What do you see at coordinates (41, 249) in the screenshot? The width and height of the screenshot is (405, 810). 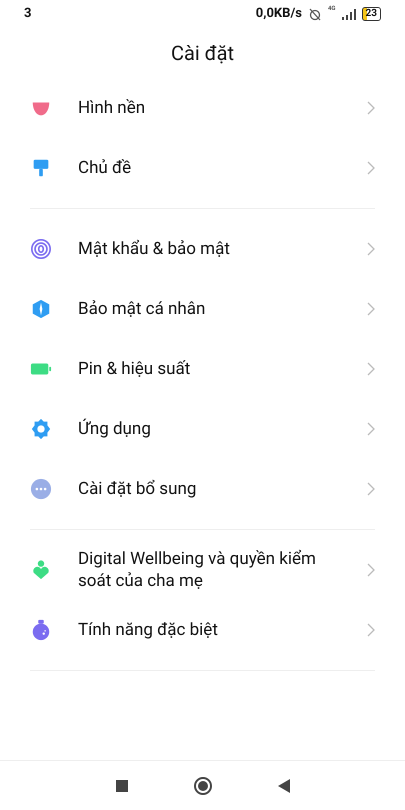 I see `fingerprint-icon` at bounding box center [41, 249].